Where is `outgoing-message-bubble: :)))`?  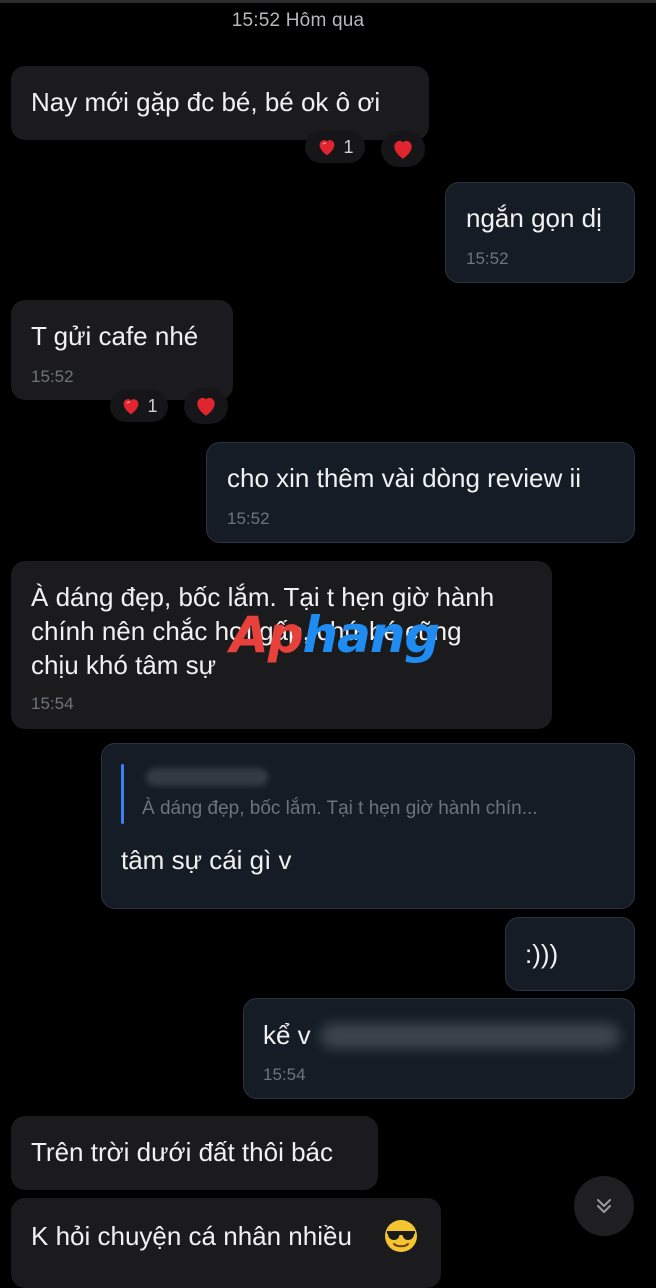 outgoing-message-bubble: :))) is located at coordinates (570, 954).